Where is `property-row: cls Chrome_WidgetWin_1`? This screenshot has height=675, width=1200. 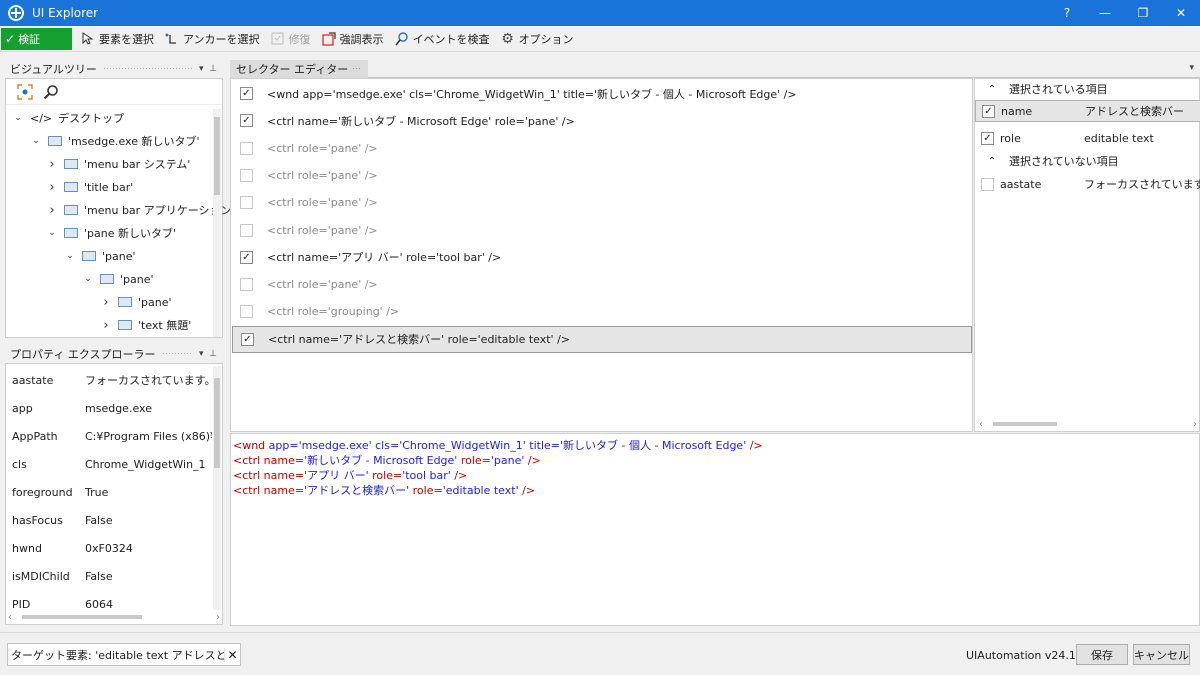
property-row: cls Chrome_WidgetWin_1 is located at coordinates (109, 464).